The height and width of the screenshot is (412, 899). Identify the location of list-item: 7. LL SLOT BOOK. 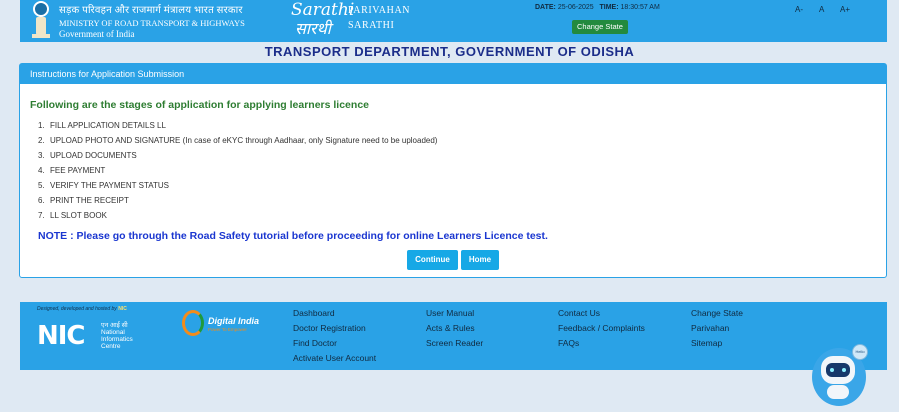
(72, 215).